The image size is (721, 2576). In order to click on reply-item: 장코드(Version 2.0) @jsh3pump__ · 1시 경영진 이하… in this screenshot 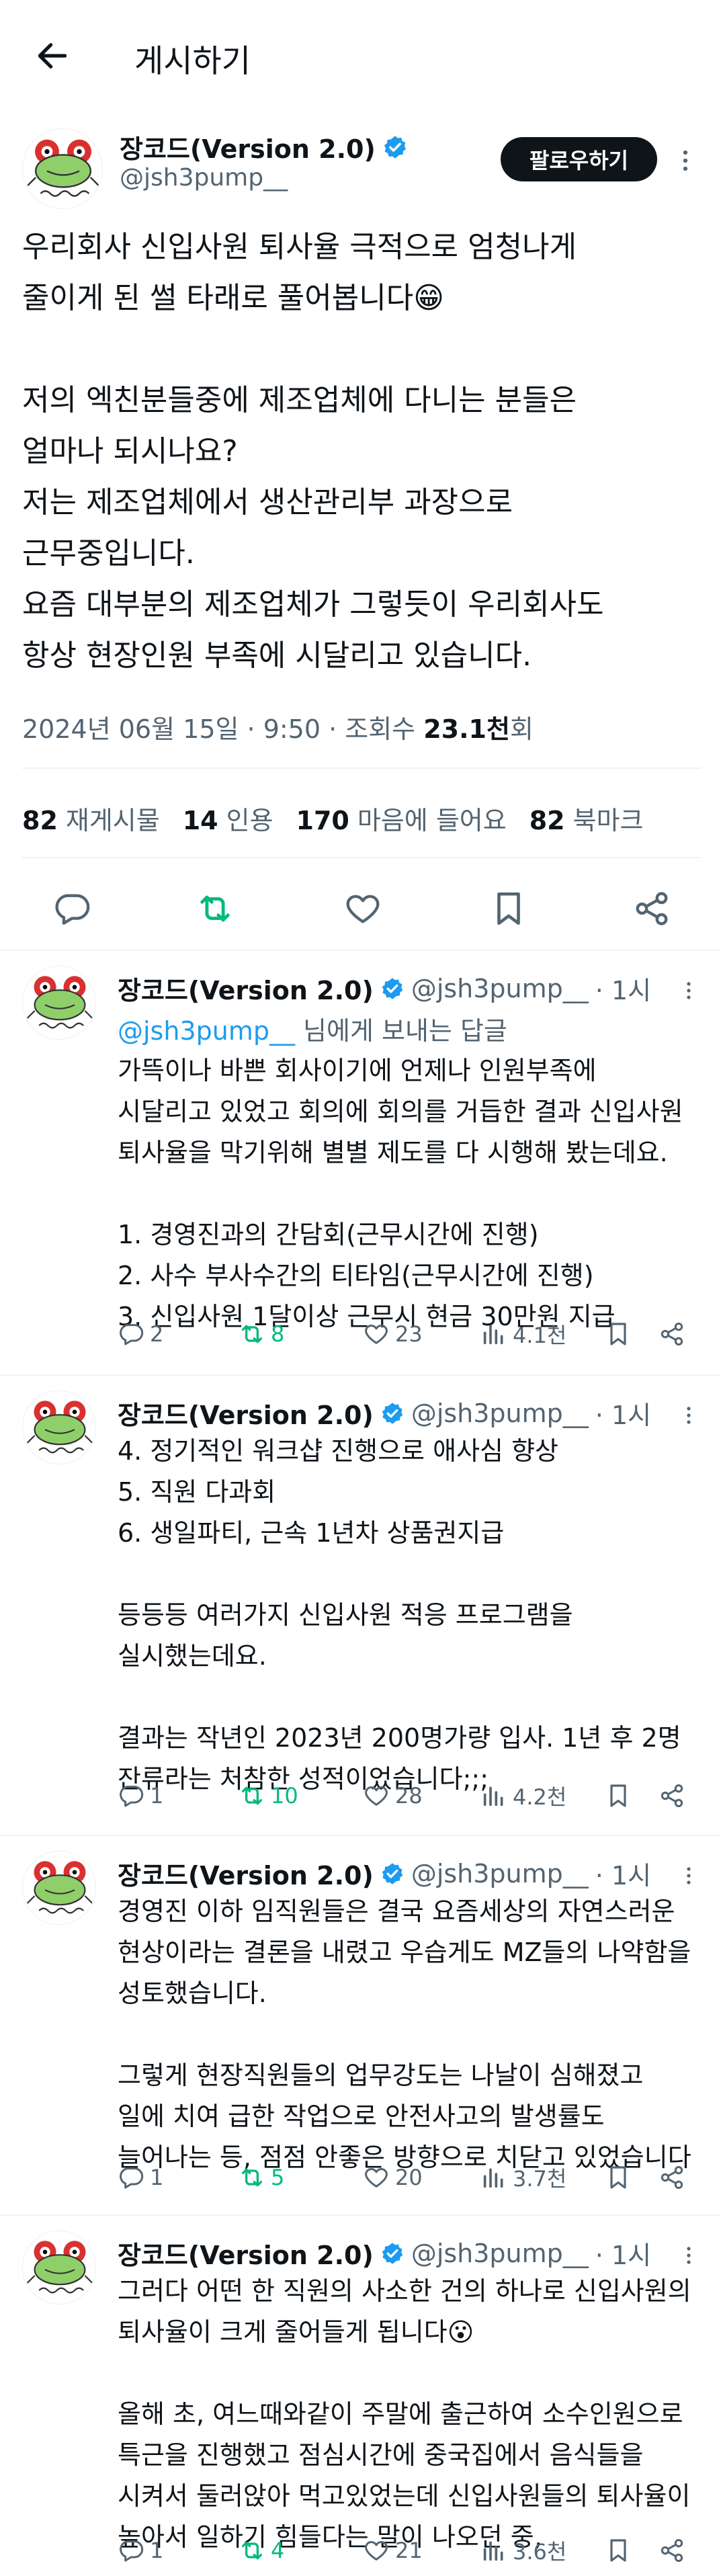, I will do `click(360, 2026)`.